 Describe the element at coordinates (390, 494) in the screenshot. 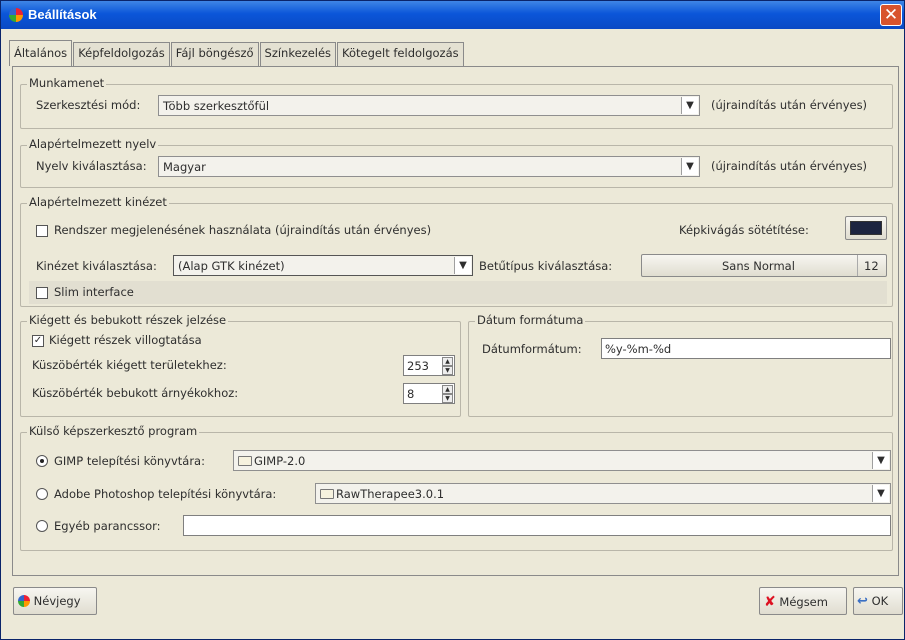

I see `photoshop-dir-value: RawTherapee3.0.1` at that location.